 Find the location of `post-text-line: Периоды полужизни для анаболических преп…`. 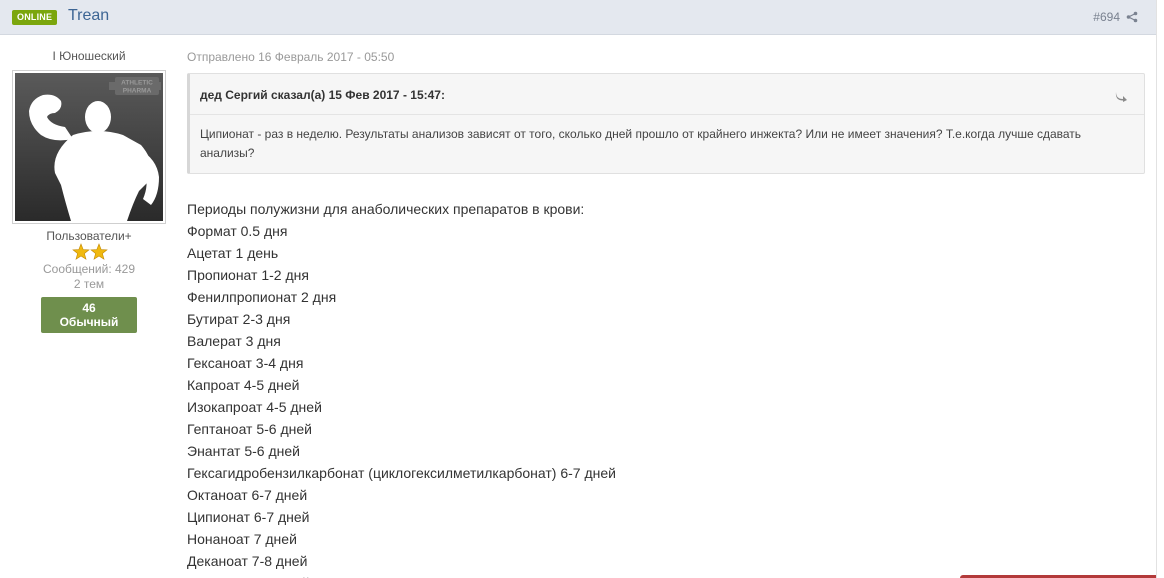

post-text-line: Периоды полужизни для анаболических преп… is located at coordinates (386, 209).